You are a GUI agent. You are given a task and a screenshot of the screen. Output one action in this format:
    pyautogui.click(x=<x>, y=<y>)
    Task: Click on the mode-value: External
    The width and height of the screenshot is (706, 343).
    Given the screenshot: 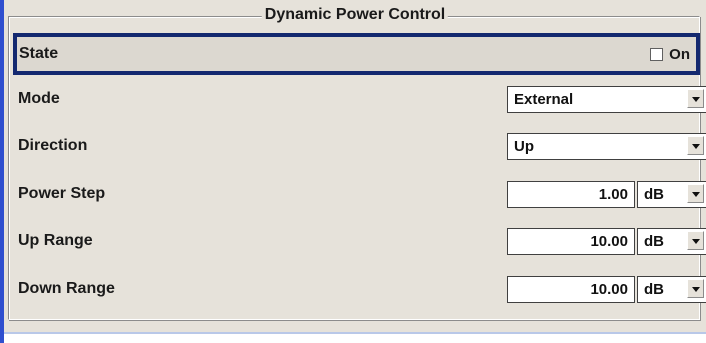 What is the action you would take?
    pyautogui.click(x=544, y=99)
    